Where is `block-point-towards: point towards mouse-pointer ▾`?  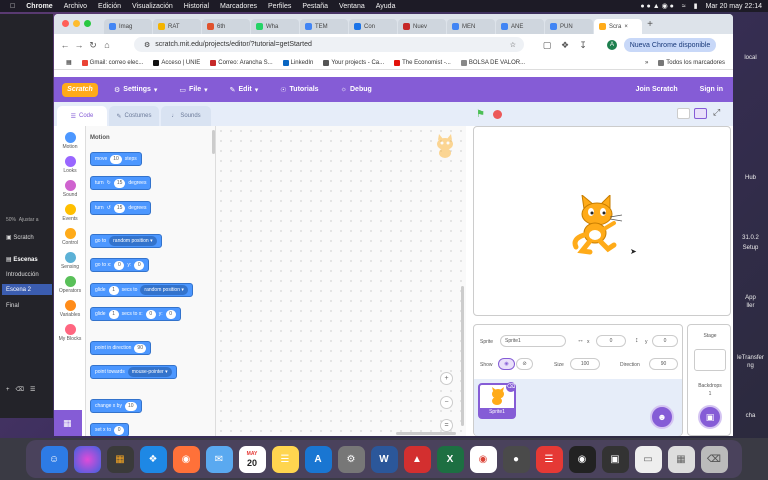 block-point-towards: point towards mouse-pointer ▾ is located at coordinates (133, 372).